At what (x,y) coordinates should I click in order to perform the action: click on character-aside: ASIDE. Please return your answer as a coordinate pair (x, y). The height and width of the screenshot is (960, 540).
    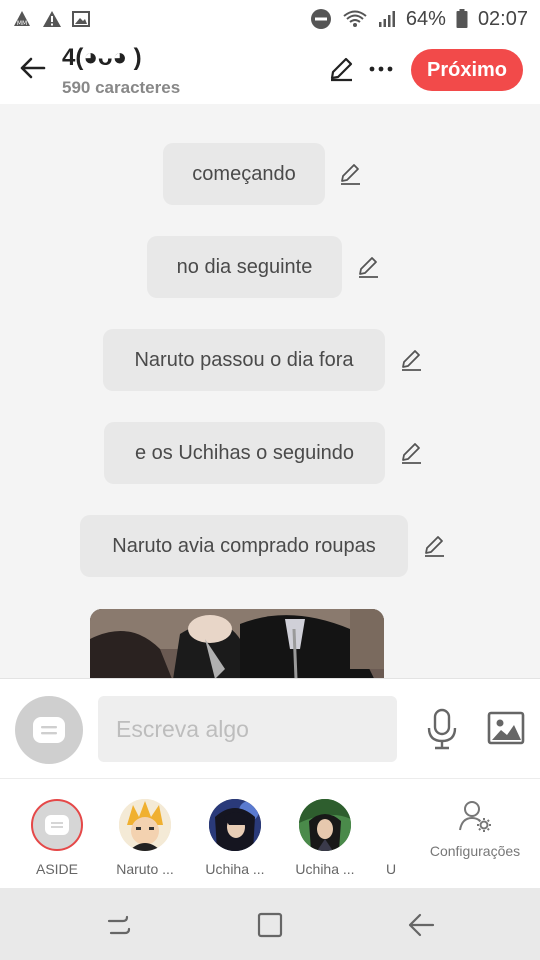
    Looking at the image, I should click on (57, 838).